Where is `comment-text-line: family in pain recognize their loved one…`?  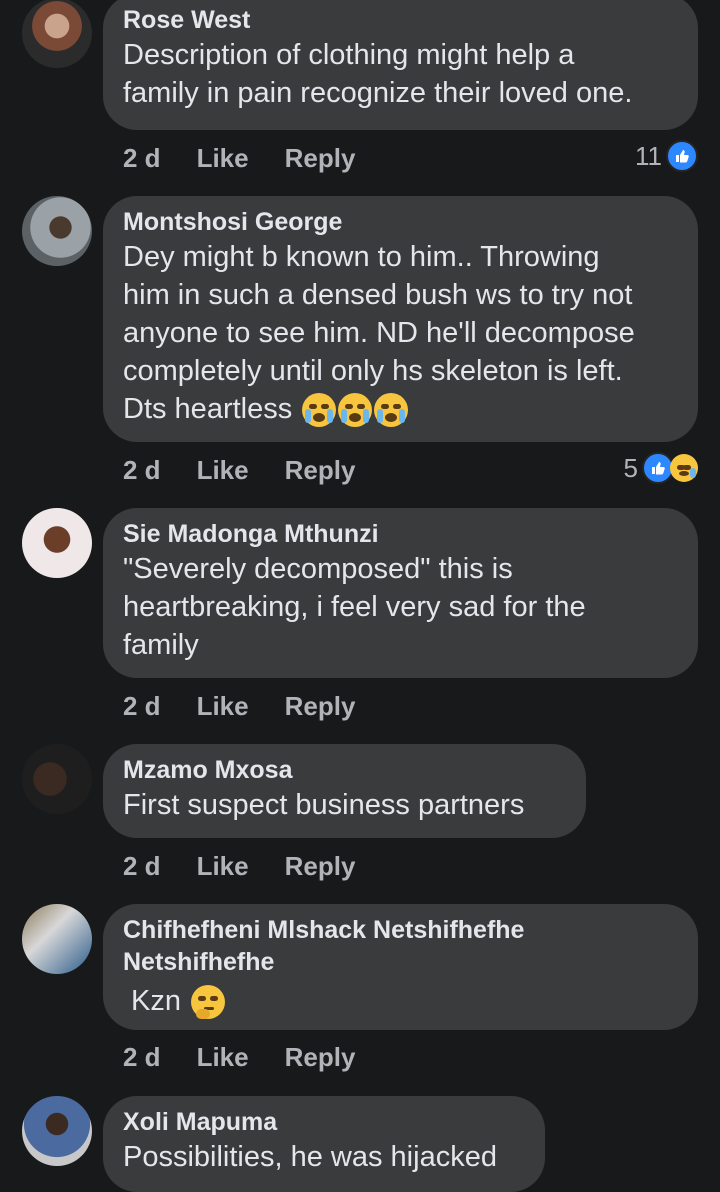 comment-text-line: family in pain recognize their loved one… is located at coordinates (378, 93).